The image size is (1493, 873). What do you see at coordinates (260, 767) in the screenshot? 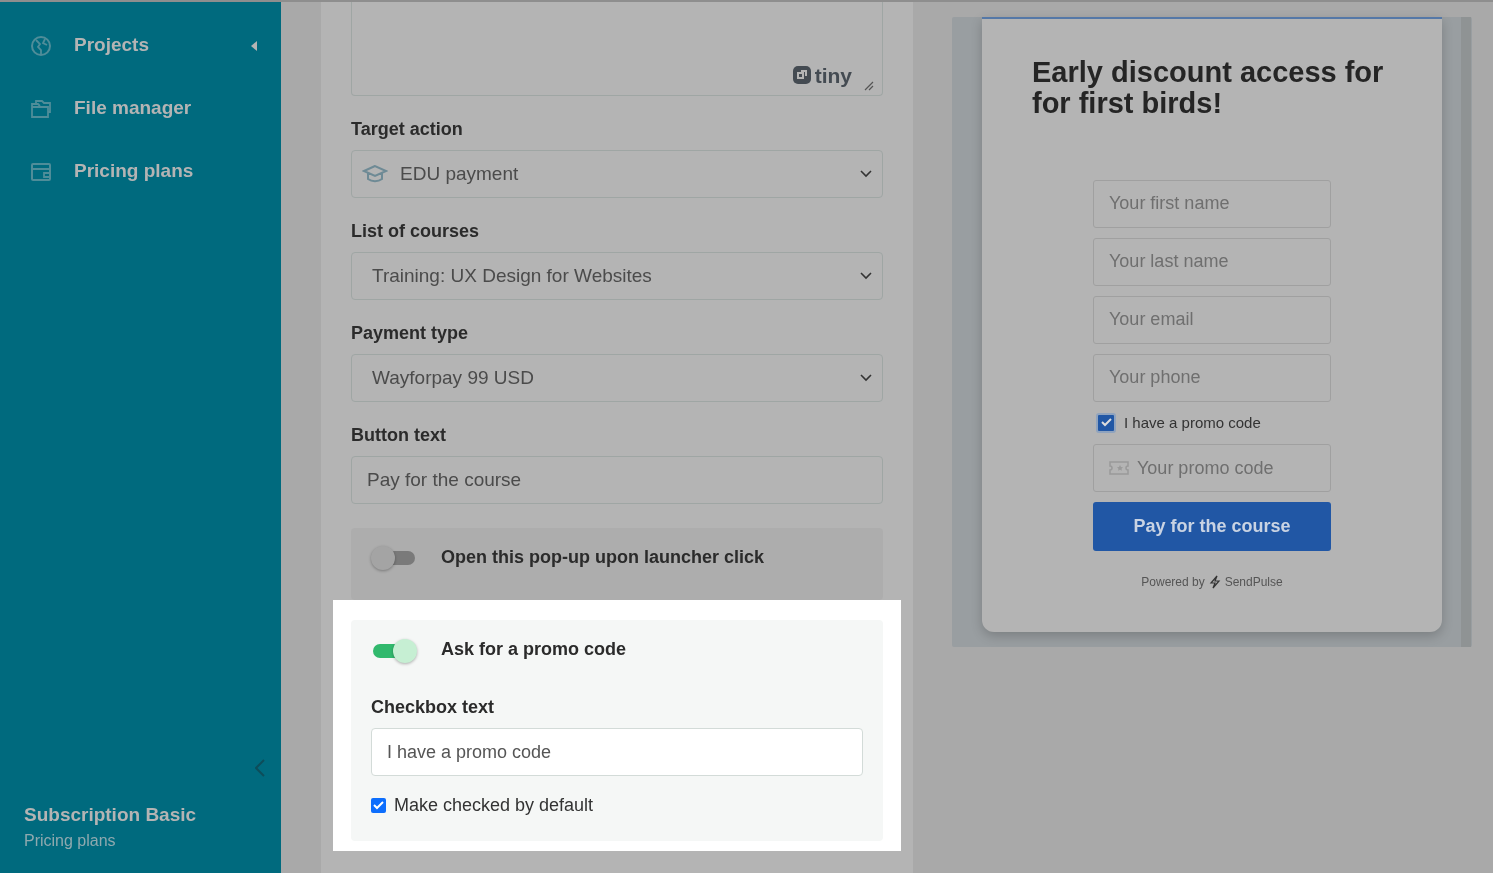
I see `collapse-icon` at bounding box center [260, 767].